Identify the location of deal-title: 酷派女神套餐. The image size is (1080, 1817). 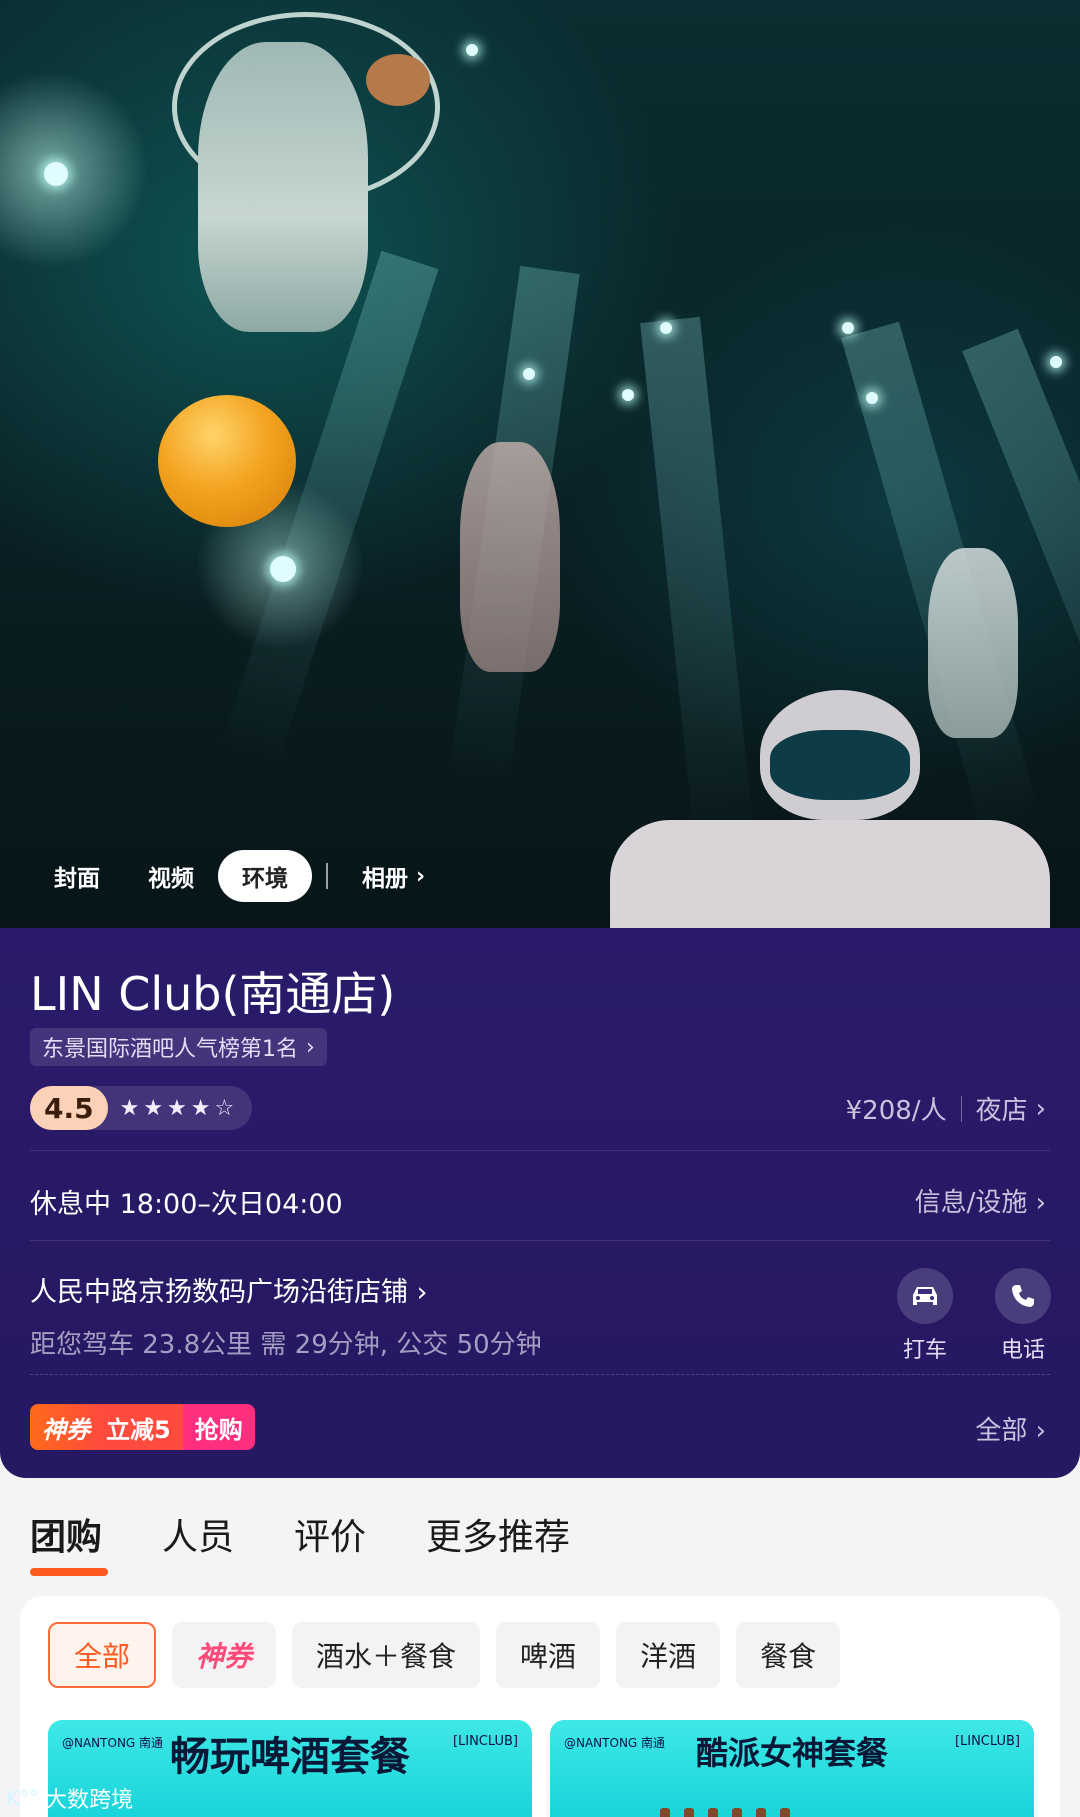
(791, 1753).